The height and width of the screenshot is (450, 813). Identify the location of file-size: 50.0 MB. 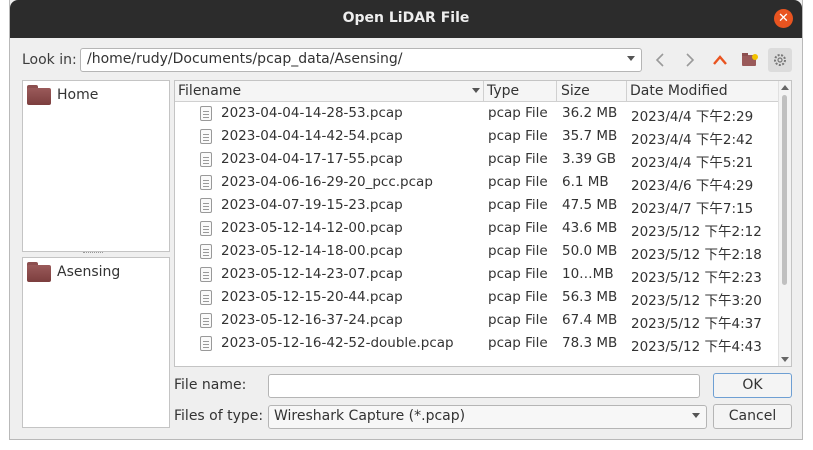
(590, 251).